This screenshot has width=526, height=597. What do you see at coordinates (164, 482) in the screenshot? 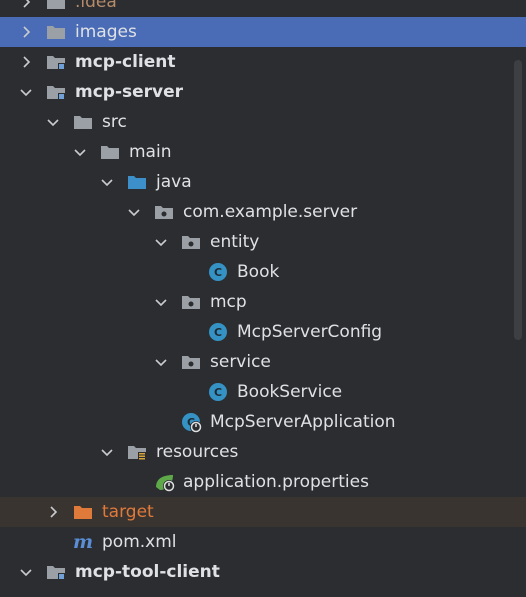
I see `spring-properties-icon` at bounding box center [164, 482].